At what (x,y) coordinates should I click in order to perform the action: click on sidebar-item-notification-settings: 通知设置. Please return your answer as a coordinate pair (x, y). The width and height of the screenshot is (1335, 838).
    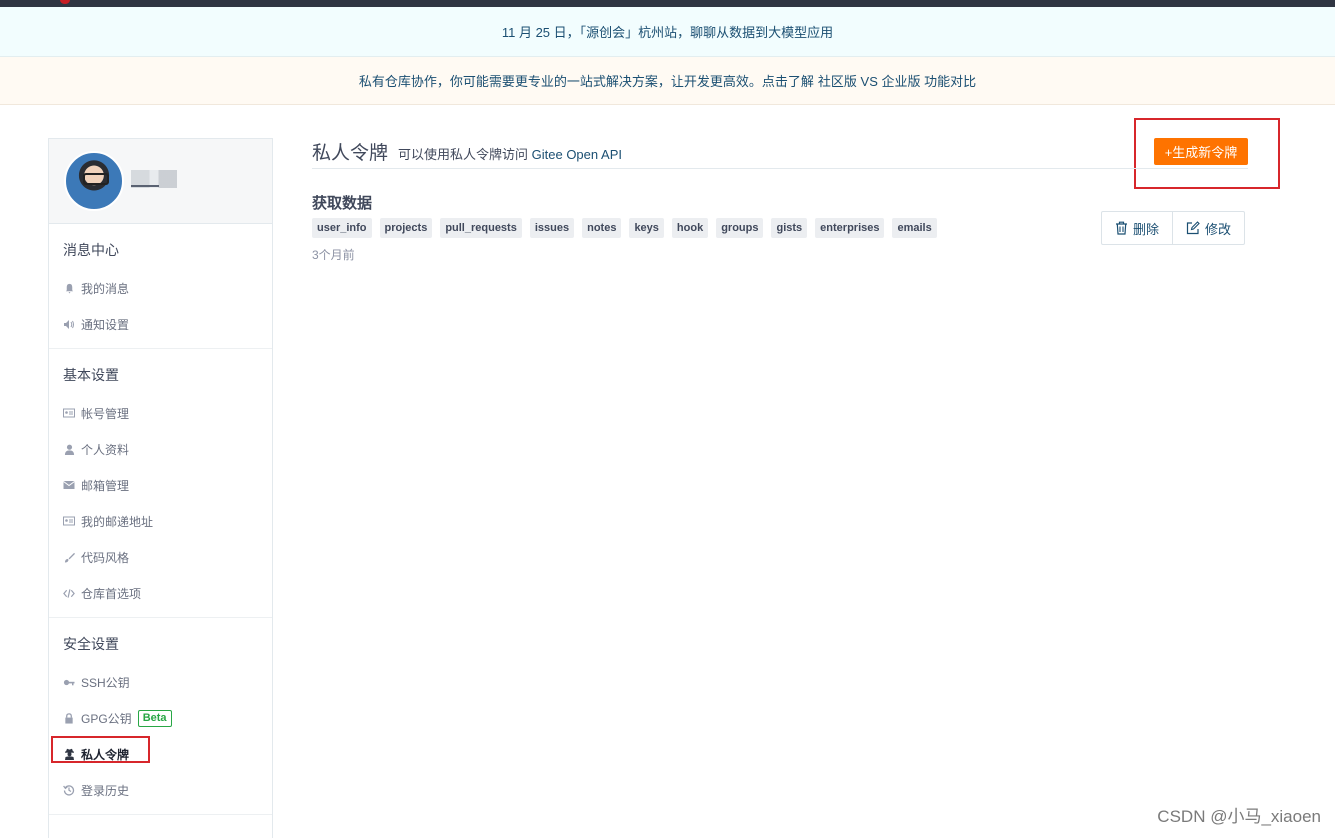
    Looking at the image, I should click on (160, 324).